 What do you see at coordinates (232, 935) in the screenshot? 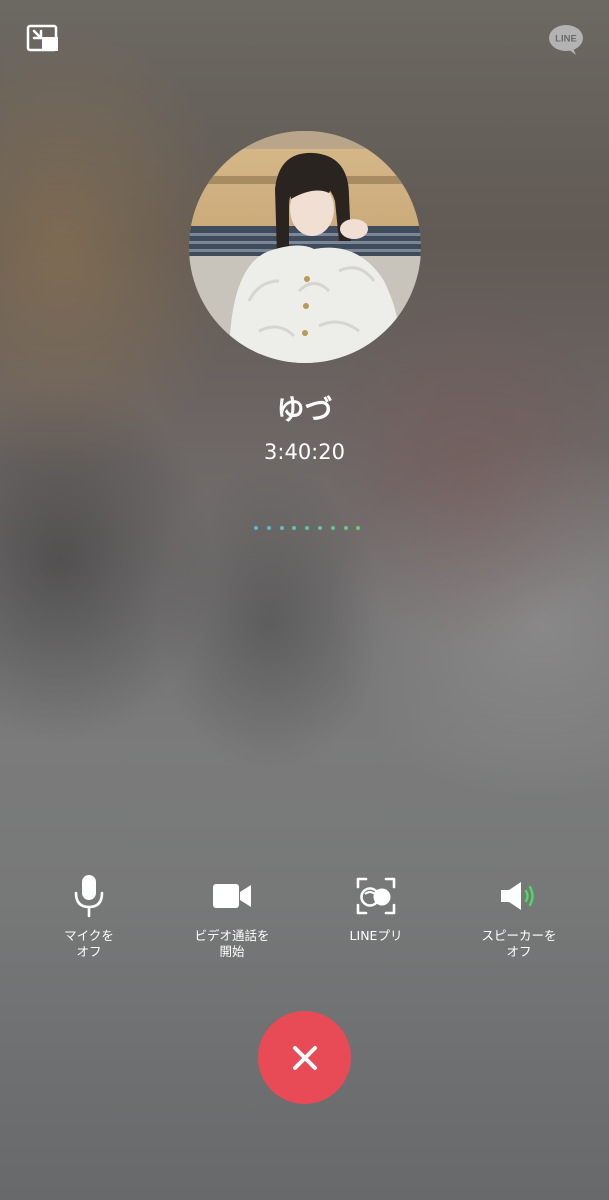
I see `start-video-label-line1: ビデオ通話を` at bounding box center [232, 935].